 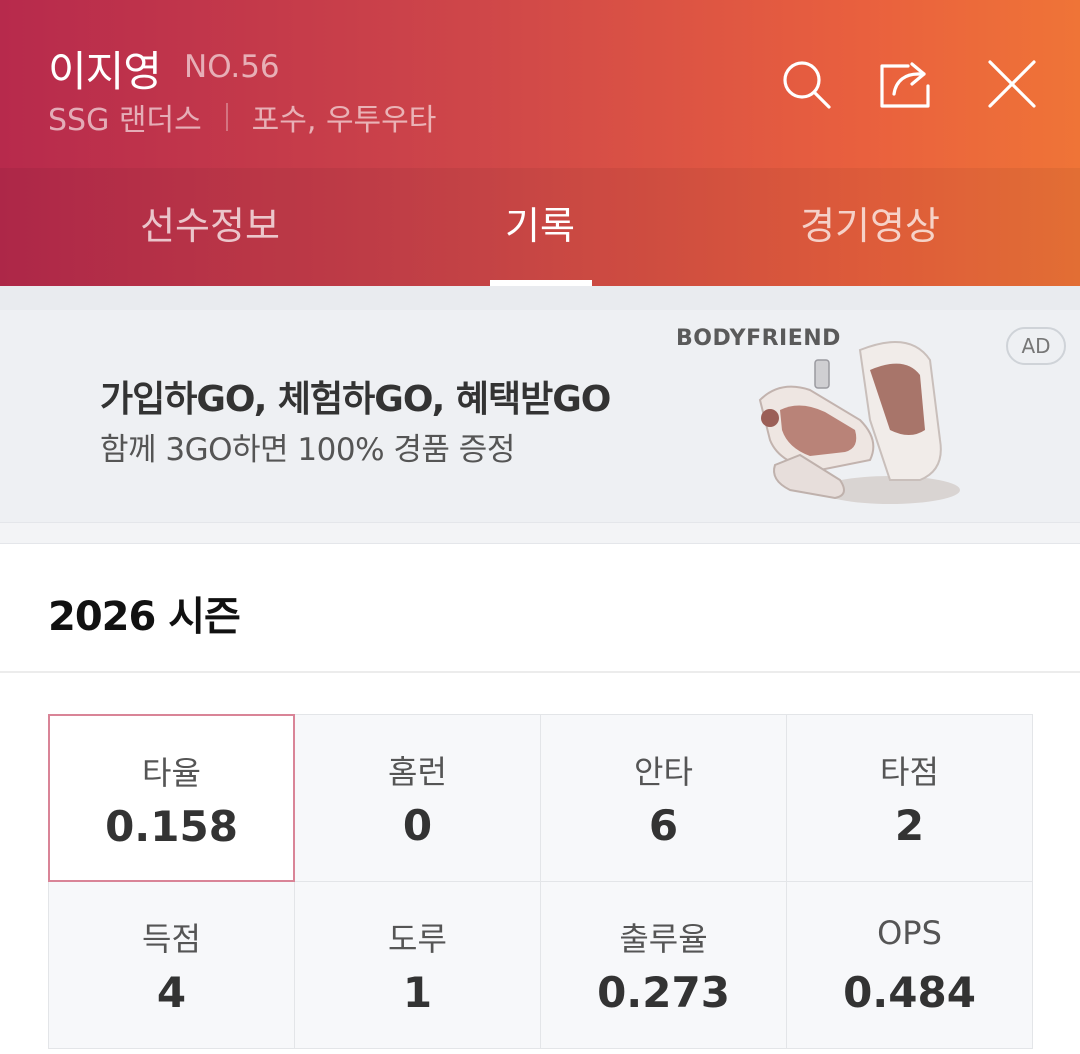 I want to click on stat-cell-rbi: 타점 2, so click(x=909, y=798).